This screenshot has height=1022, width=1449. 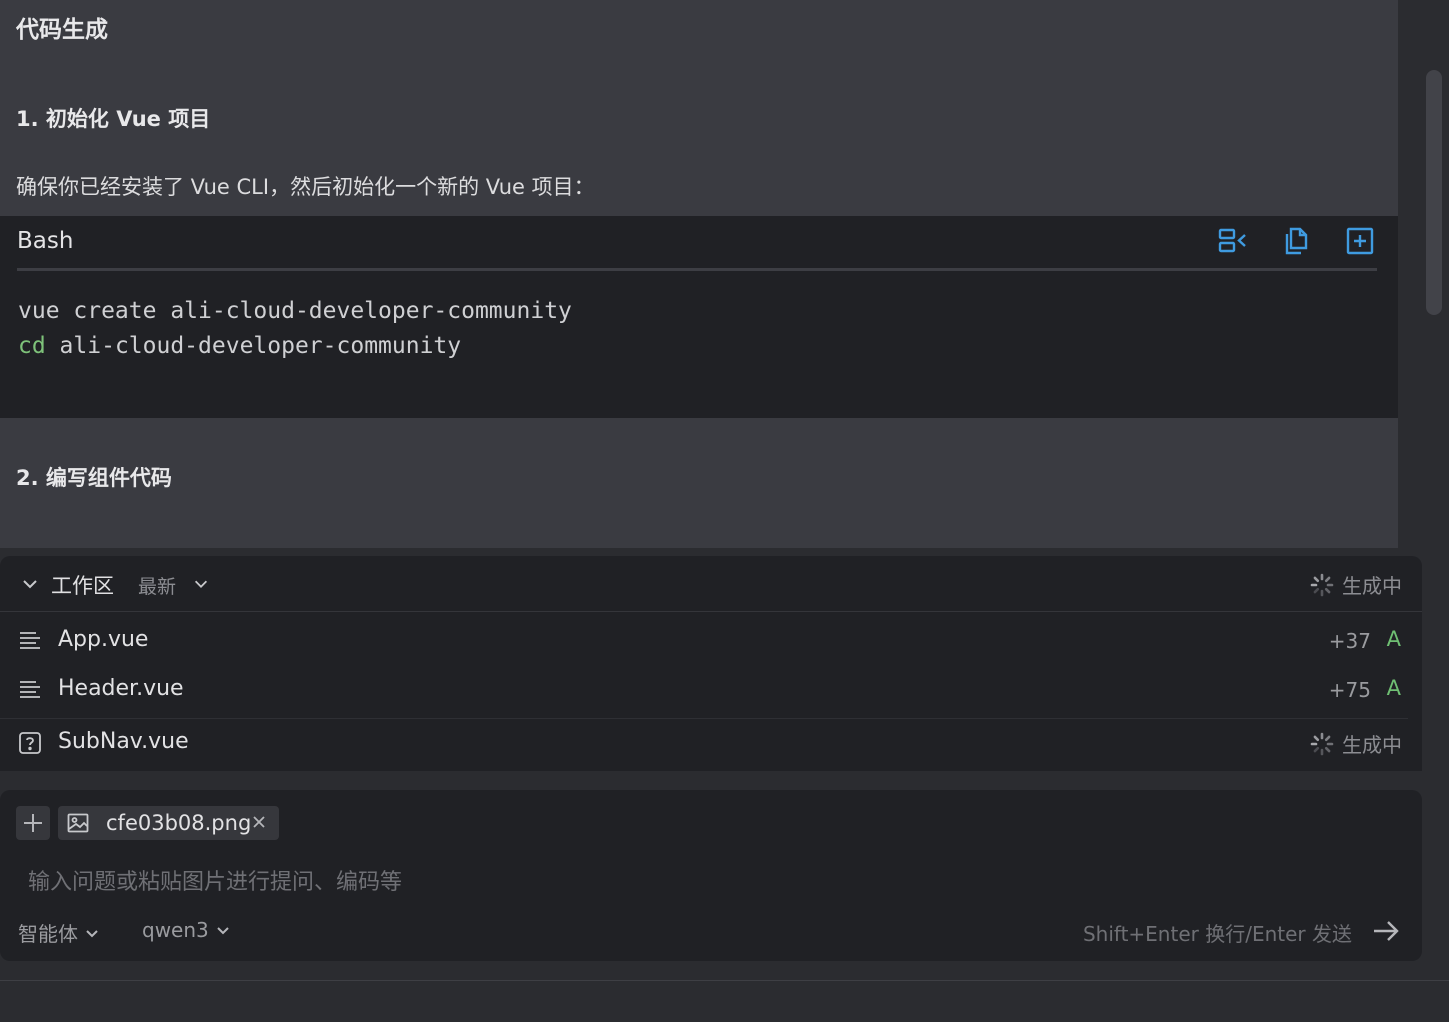 I want to click on step2-heading: 2. 编写组件代码, so click(x=94, y=478).